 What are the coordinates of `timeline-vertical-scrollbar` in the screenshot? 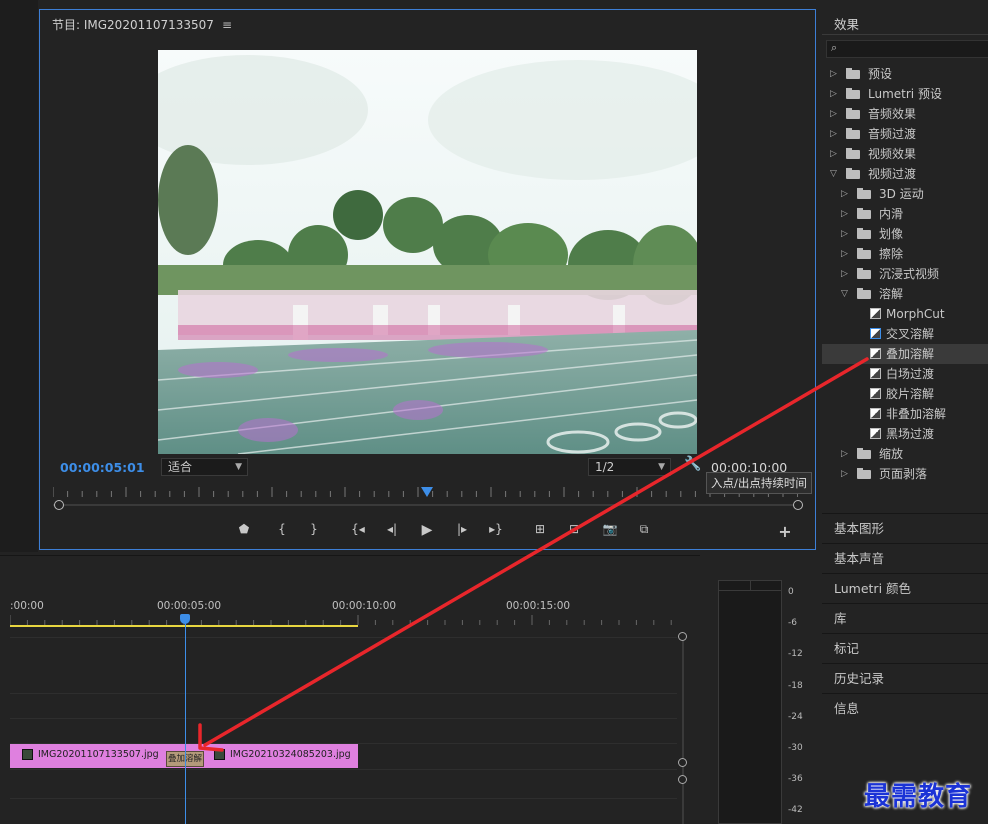 It's located at (683, 728).